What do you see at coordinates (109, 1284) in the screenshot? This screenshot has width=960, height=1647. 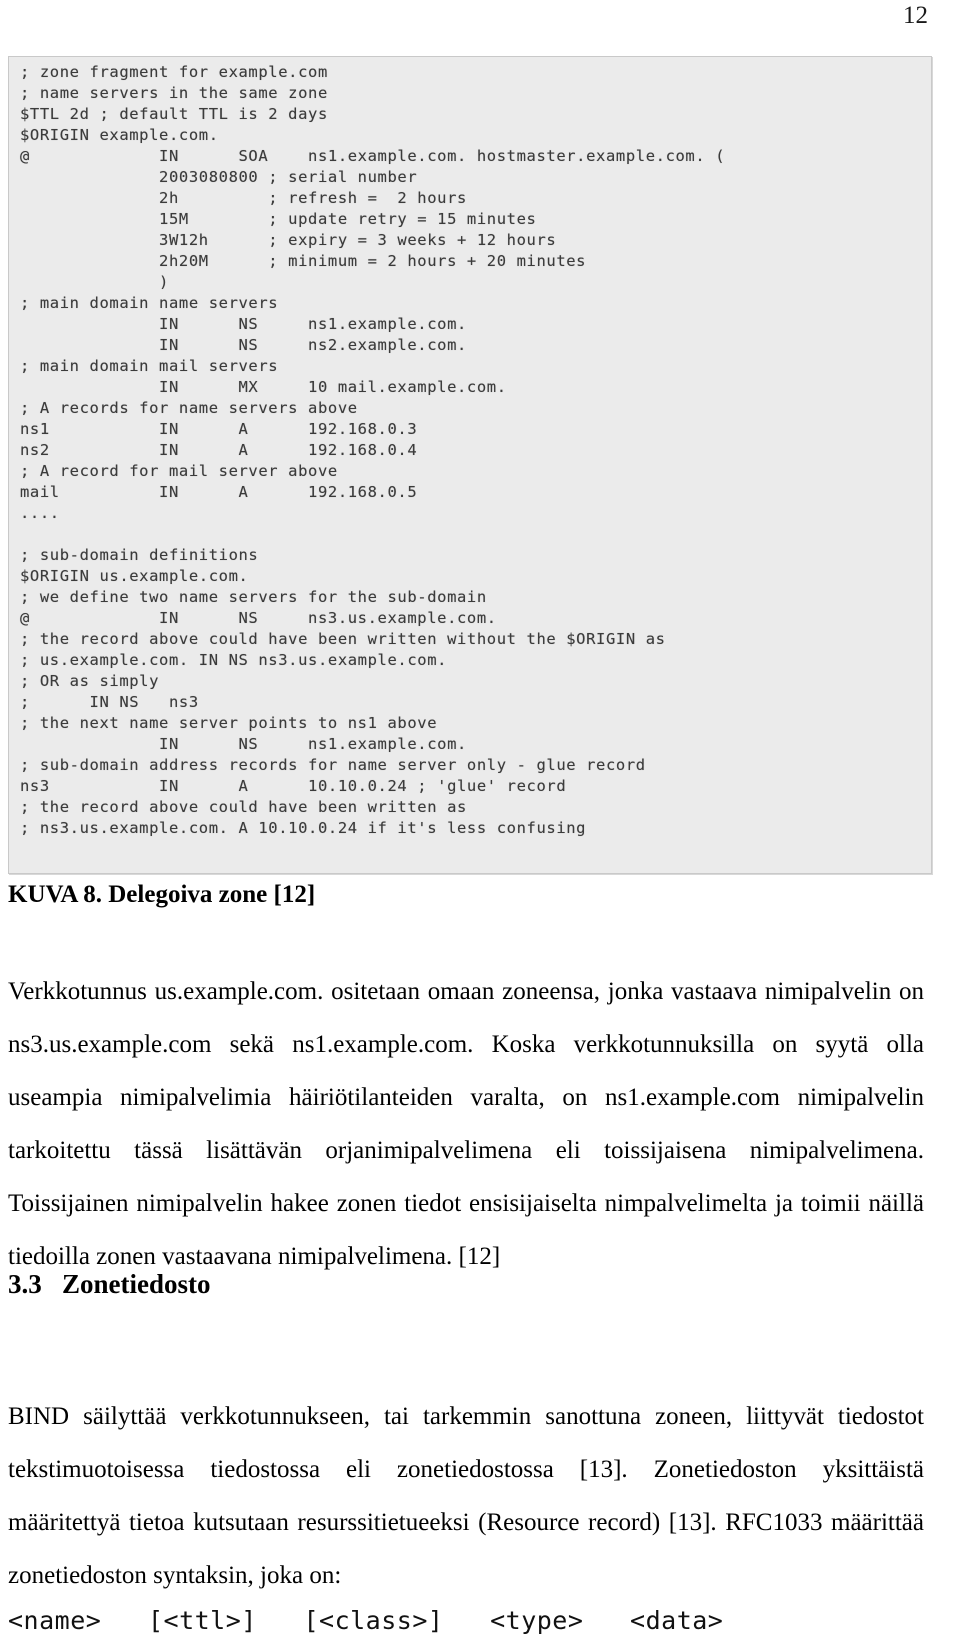 I see `section-heading-zonetiedosto: 3.3 Zonetiedosto` at bounding box center [109, 1284].